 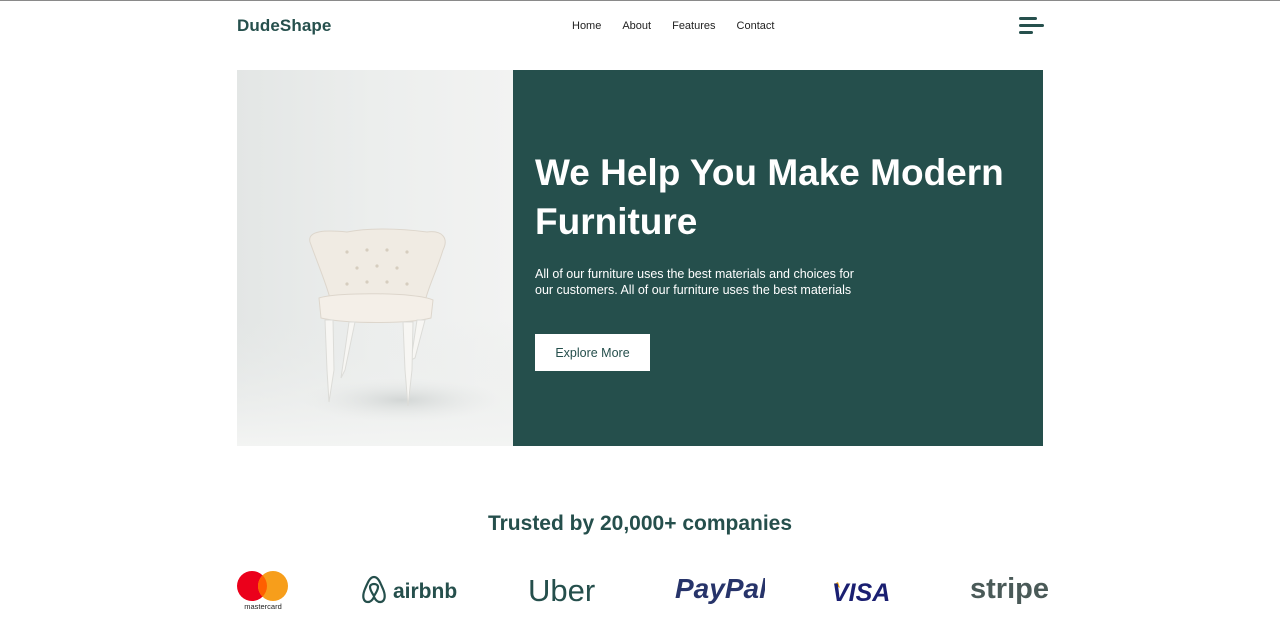 I want to click on nav-contact: Contact, so click(x=756, y=26).